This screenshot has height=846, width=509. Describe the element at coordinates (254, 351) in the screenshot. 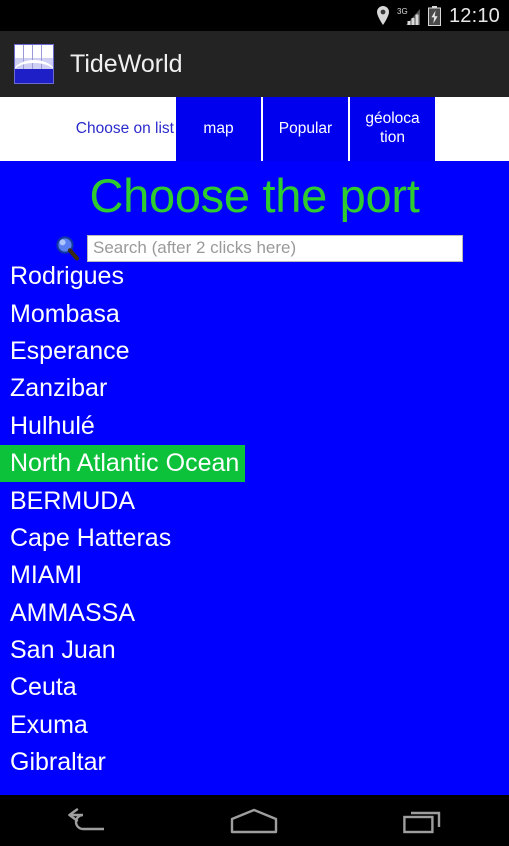

I see `port-list-item: Esperance` at that location.